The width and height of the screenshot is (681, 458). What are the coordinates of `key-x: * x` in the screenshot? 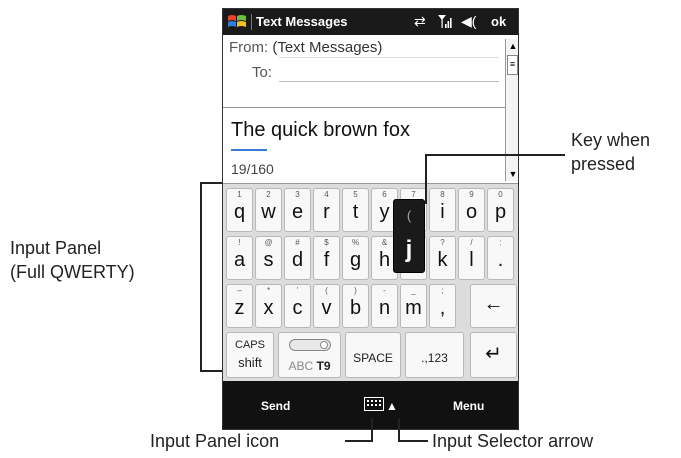 It's located at (268, 306).